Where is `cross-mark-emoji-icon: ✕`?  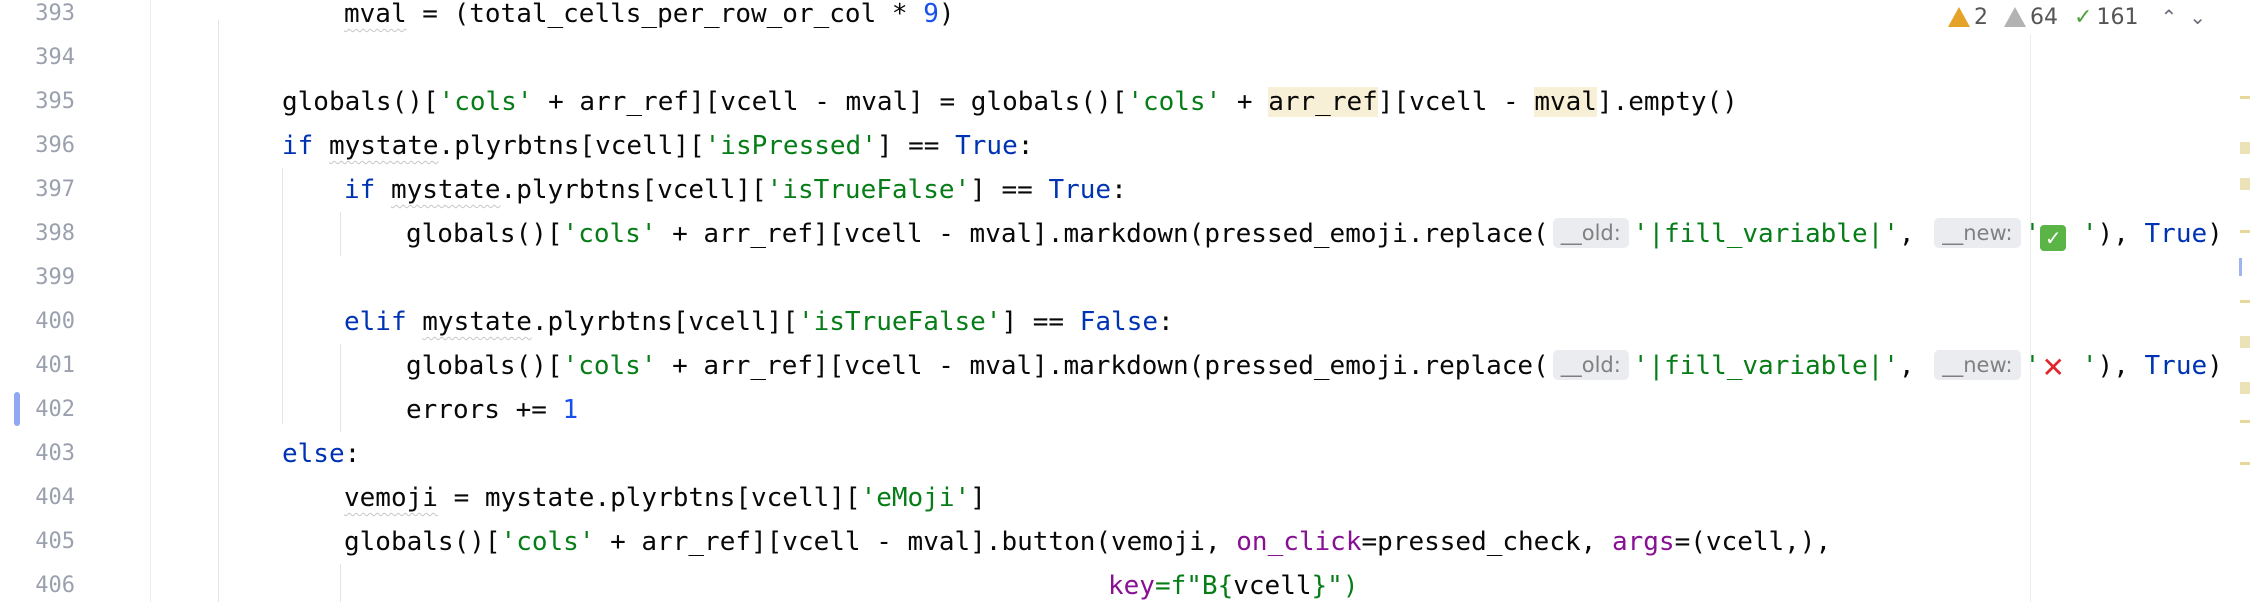 cross-mark-emoji-icon: ✕ is located at coordinates (2053, 367).